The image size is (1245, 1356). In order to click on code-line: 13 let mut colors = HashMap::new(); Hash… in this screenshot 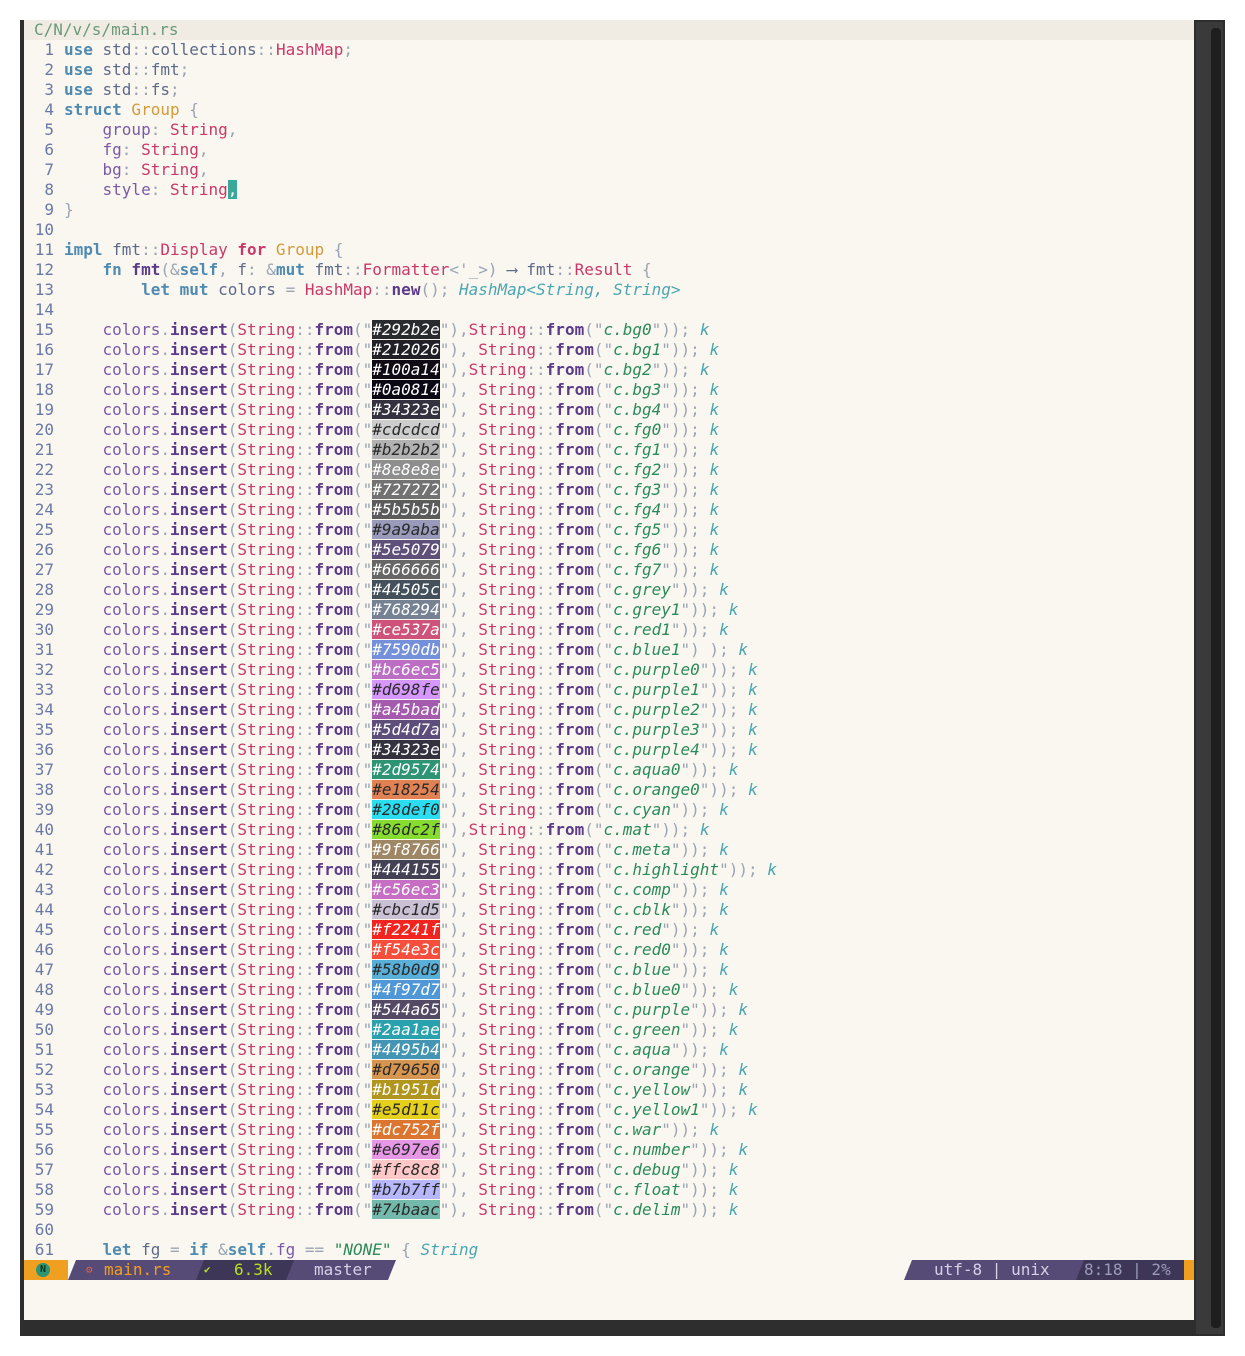, I will do `click(609, 290)`.